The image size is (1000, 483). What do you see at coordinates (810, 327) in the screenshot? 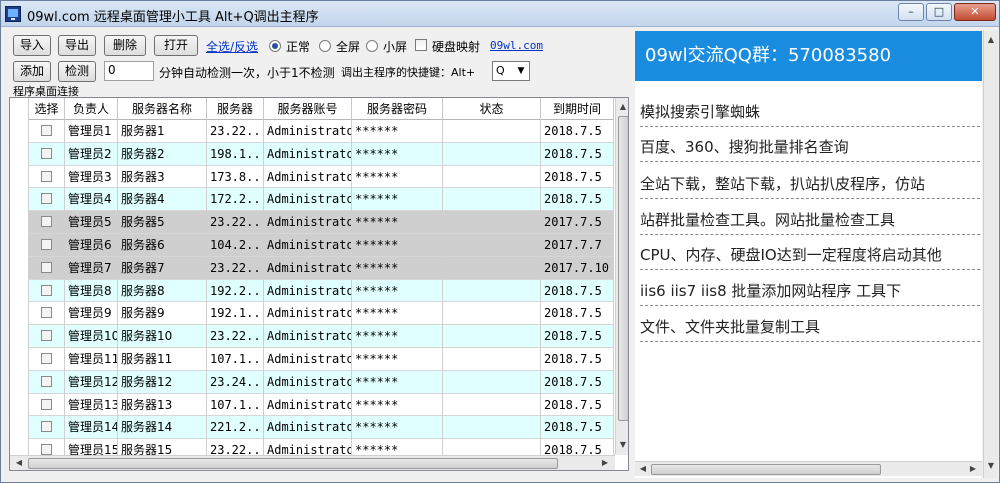
I see `ad-link: 文件、文件夹批量复制工具` at bounding box center [810, 327].